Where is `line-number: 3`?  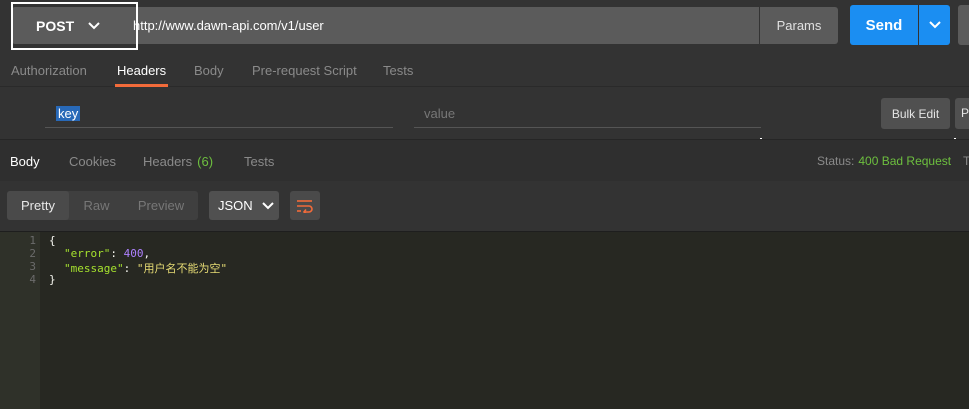 line-number: 3 is located at coordinates (32, 266).